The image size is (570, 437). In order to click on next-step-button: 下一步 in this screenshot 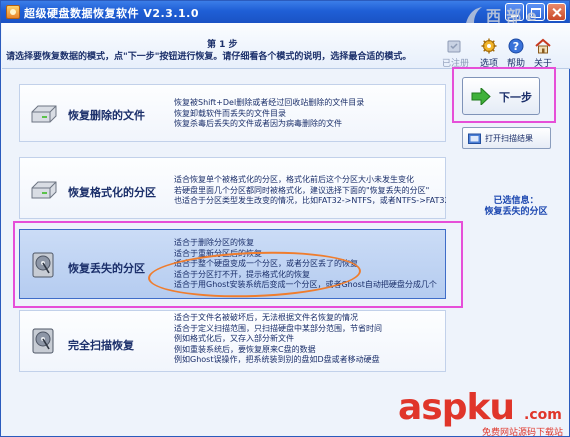, I will do `click(501, 96)`.